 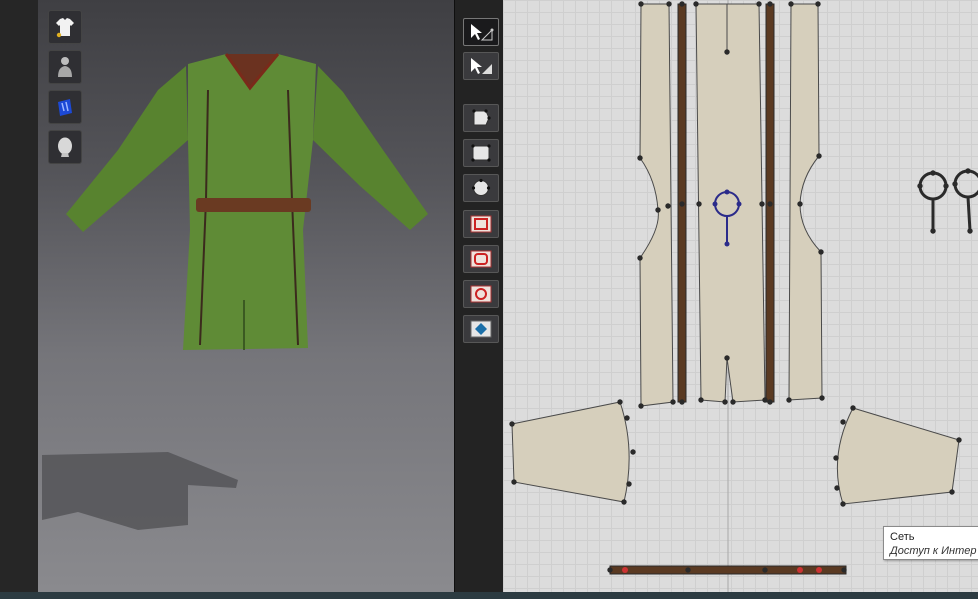 What do you see at coordinates (902, 537) in the screenshot?
I see `tooltip-title: Сеть` at bounding box center [902, 537].